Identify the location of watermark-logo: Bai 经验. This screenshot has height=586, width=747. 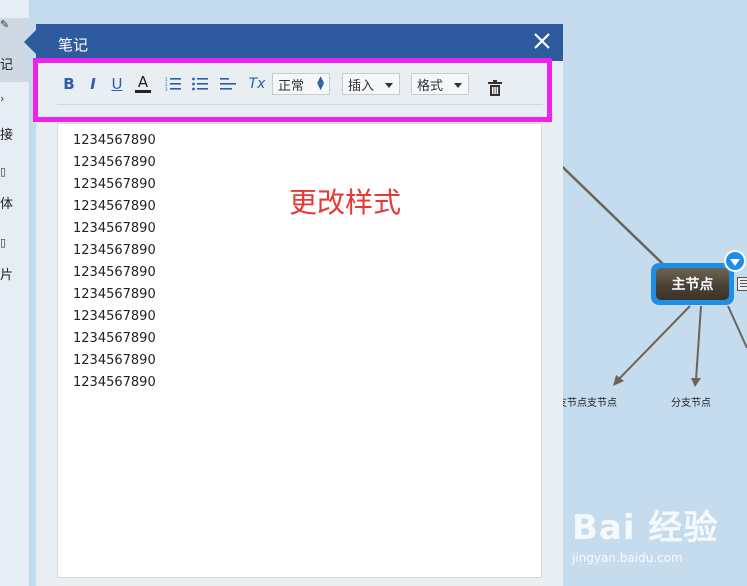
(645, 528).